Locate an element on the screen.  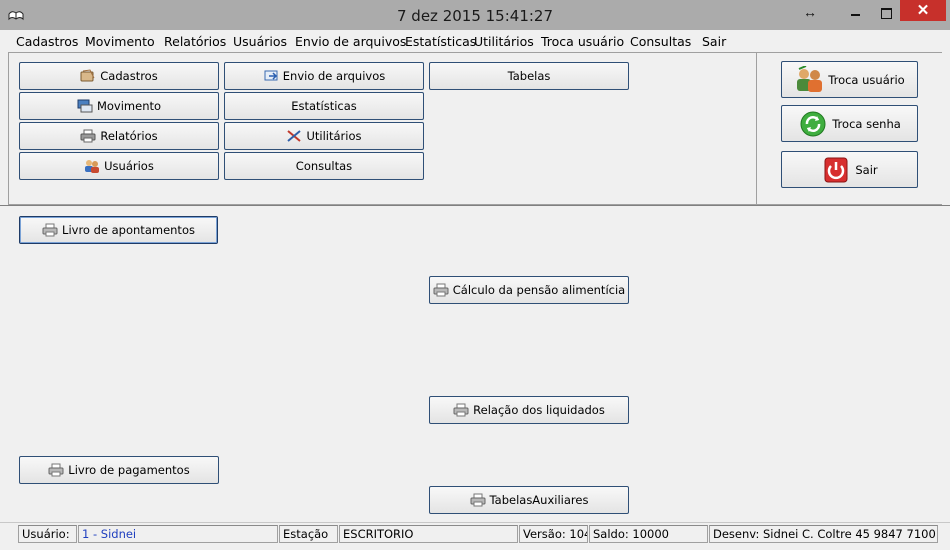
menu-utilitarios: Utilitários is located at coordinates (504, 41).